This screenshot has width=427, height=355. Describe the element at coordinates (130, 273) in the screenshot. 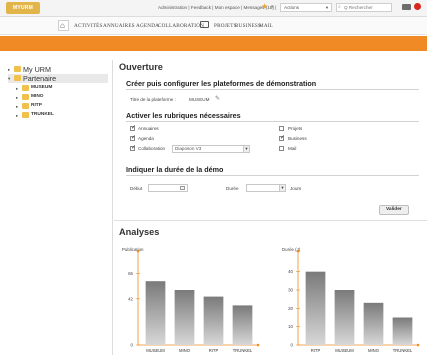

I see `y-tick-label: 65` at that location.